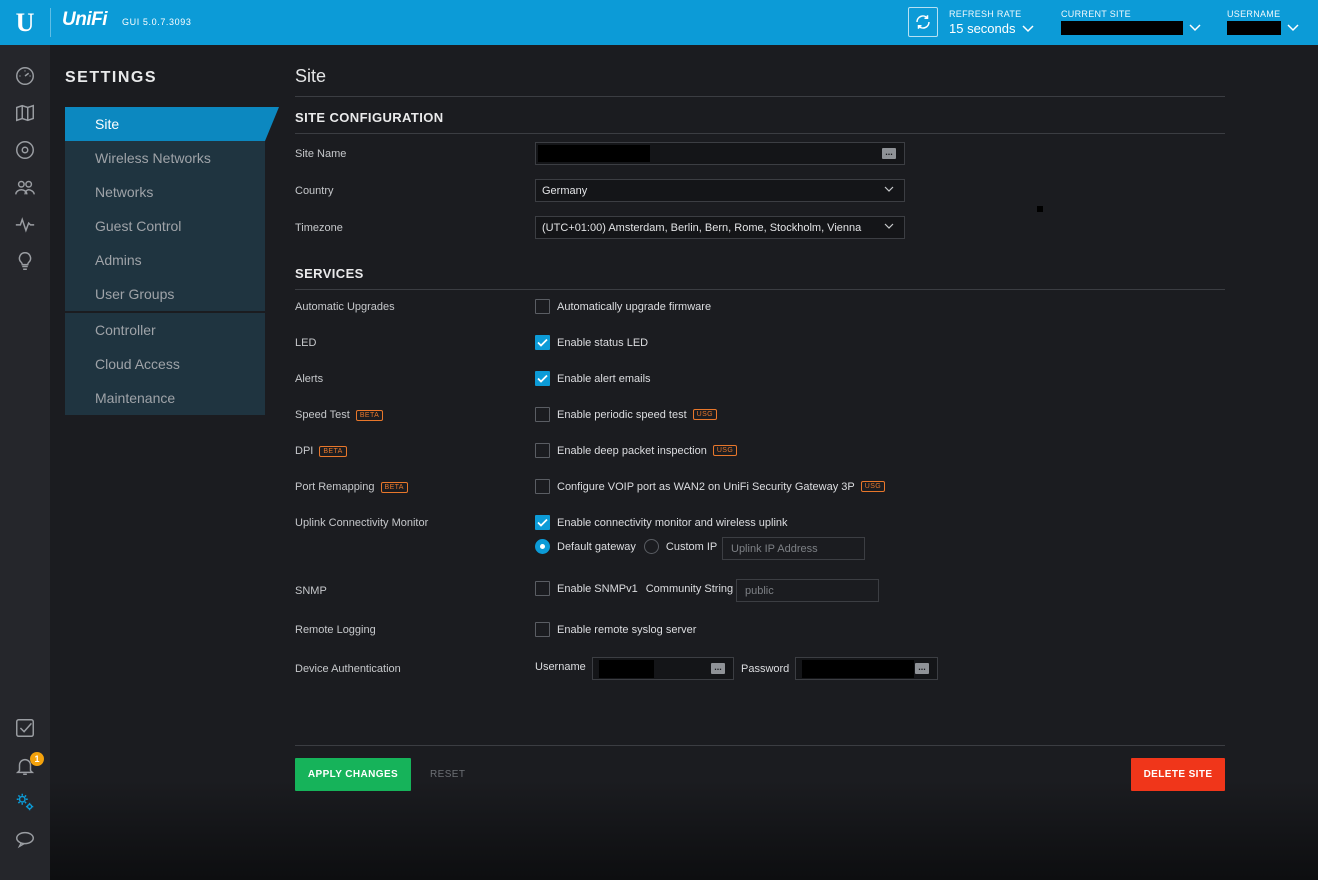 This screenshot has height=880, width=1318. What do you see at coordinates (1254, 28) in the screenshot?
I see `username-value-redacted` at bounding box center [1254, 28].